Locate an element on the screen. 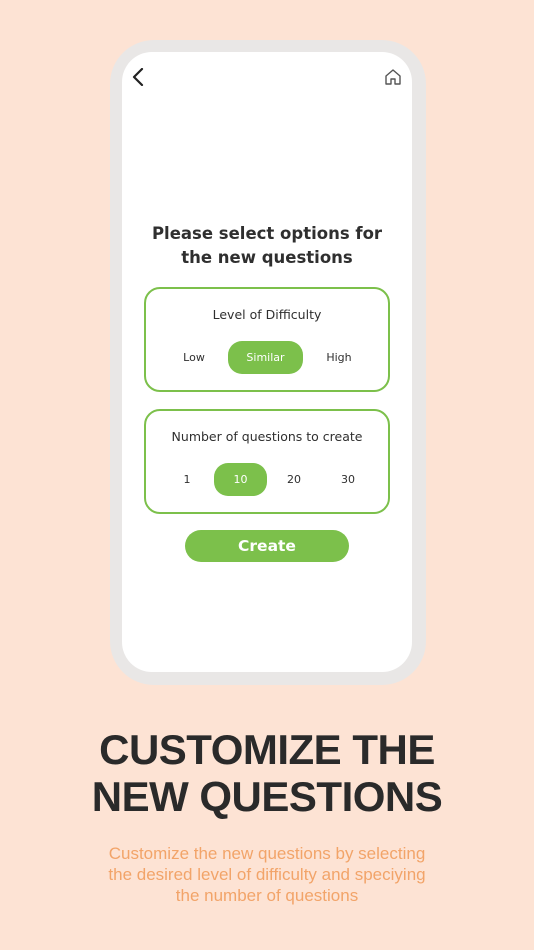  create-button: Create is located at coordinates (267, 546).